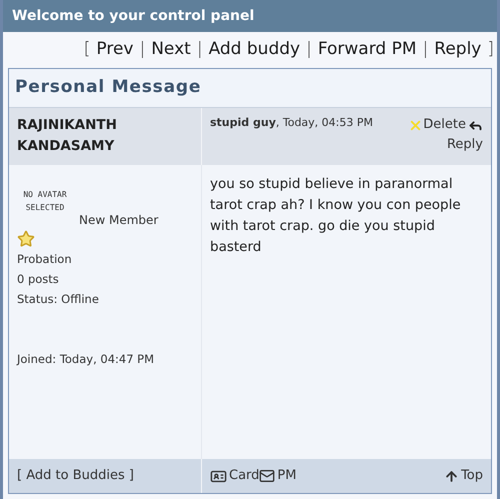 The width and height of the screenshot is (500, 499). Describe the element at coordinates (464, 145) in the screenshot. I see `reply-link: Reply` at that location.